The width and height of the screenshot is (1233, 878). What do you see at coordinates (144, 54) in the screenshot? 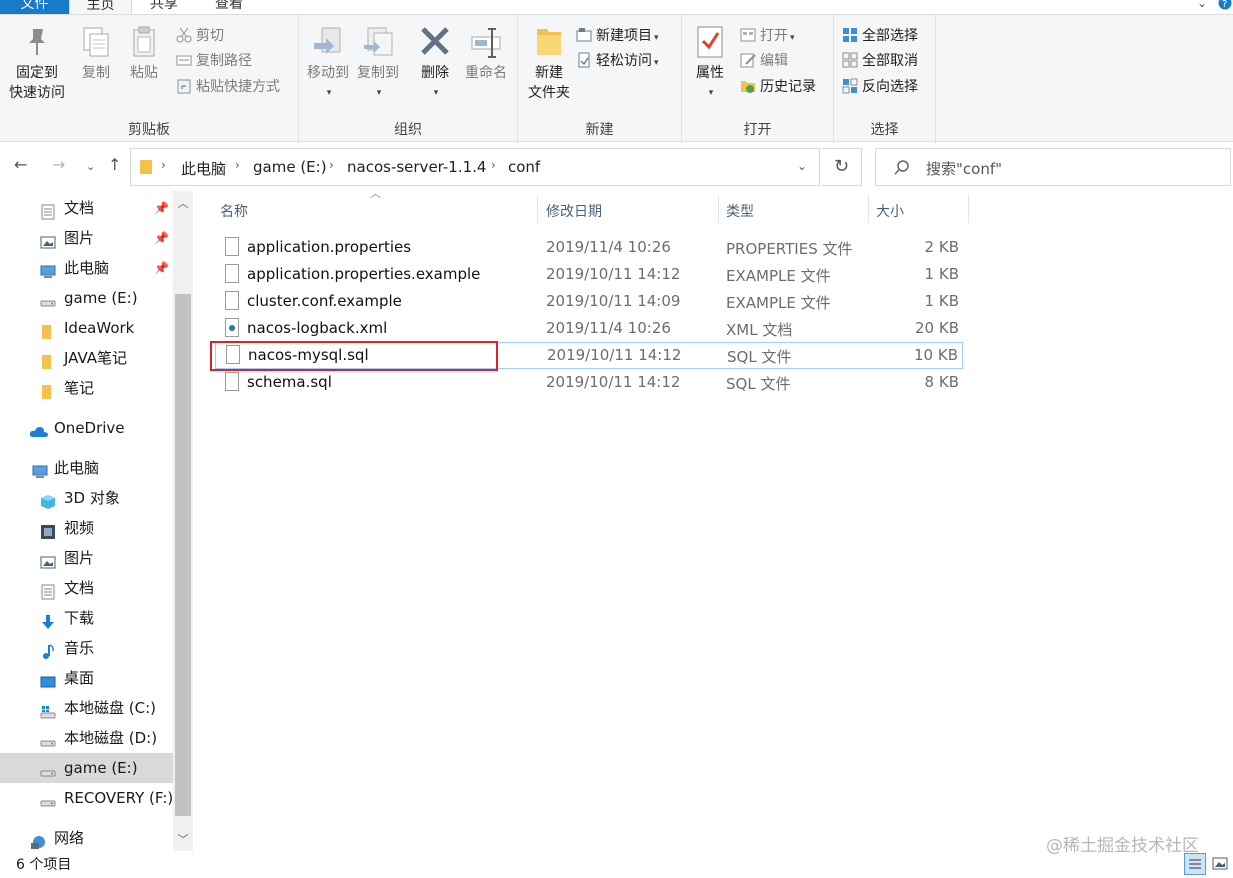
I see `paste-button: 粘贴` at bounding box center [144, 54].